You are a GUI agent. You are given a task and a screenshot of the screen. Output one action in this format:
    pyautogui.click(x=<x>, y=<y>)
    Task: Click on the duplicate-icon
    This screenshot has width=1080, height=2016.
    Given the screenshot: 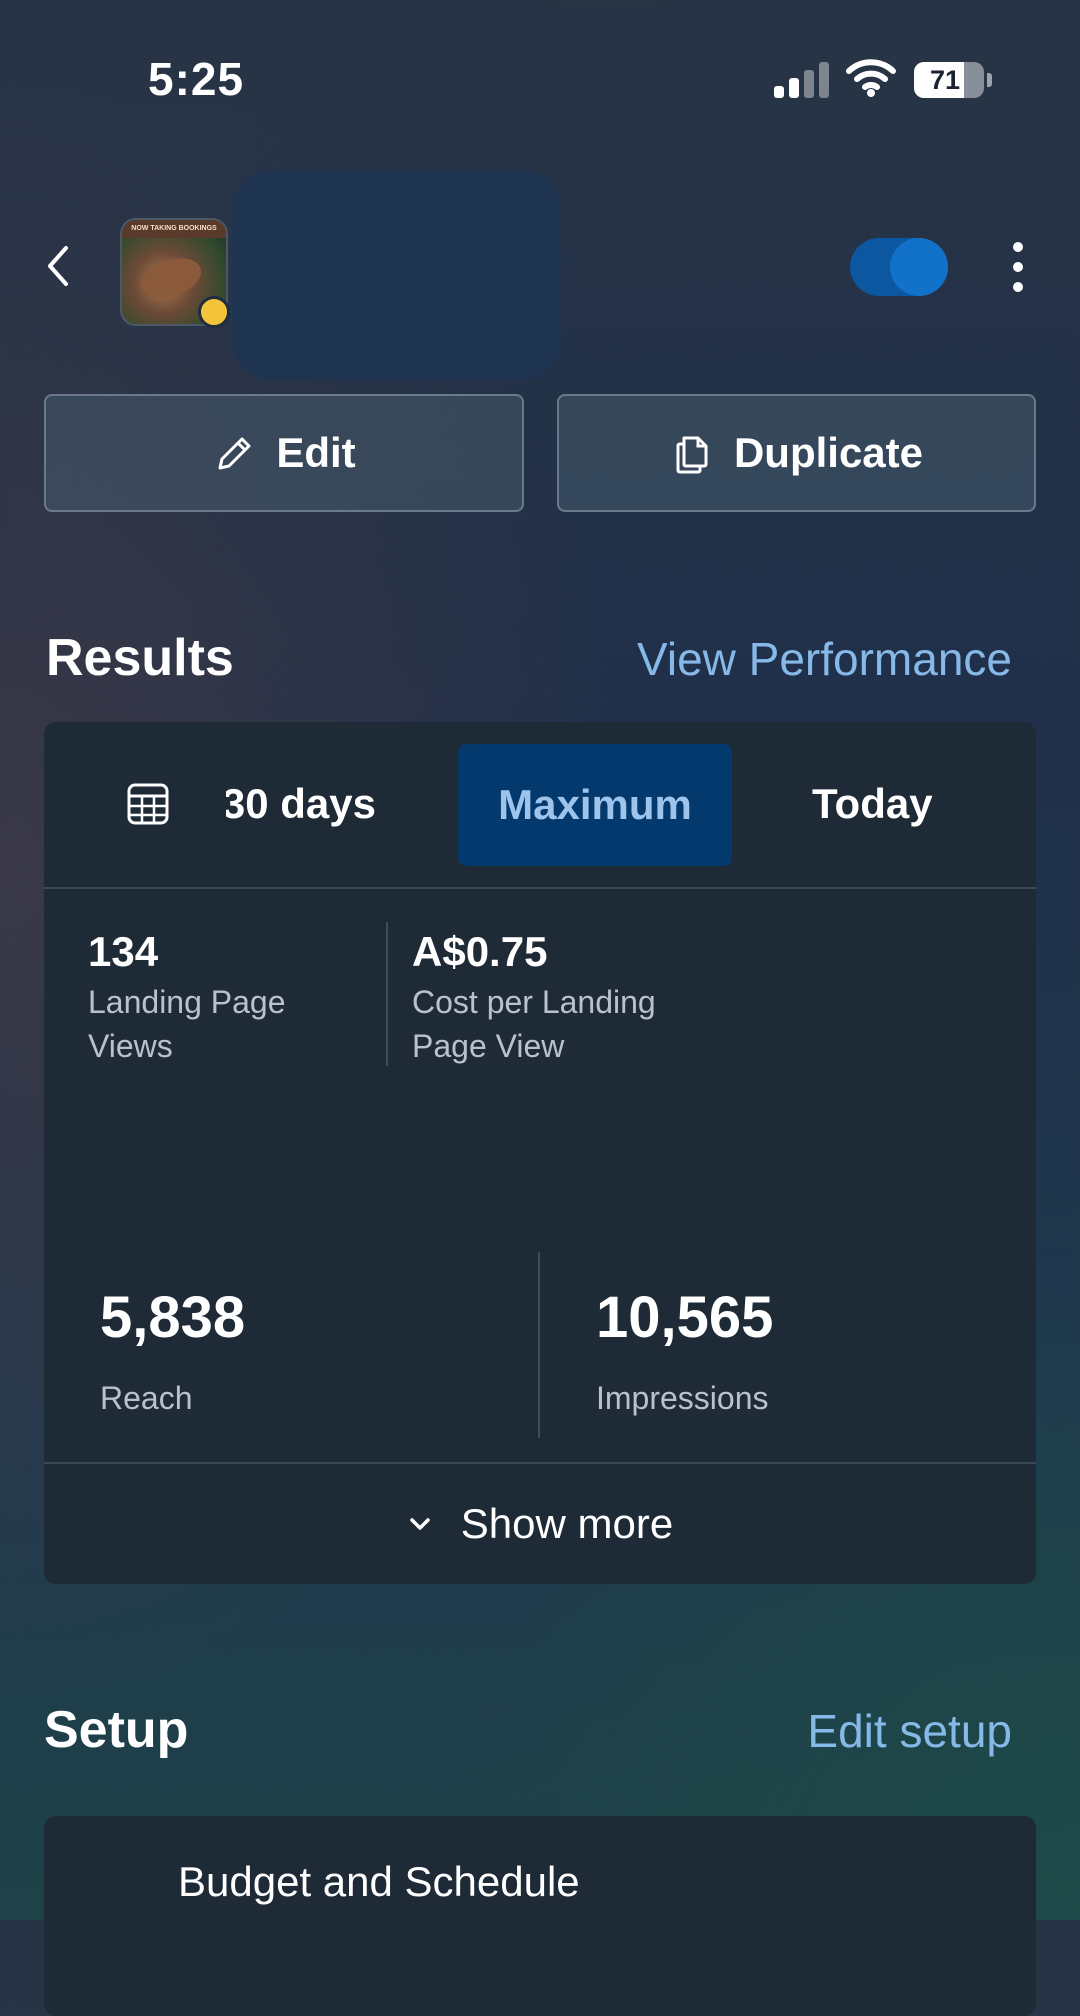 What is the action you would take?
    pyautogui.click(x=692, y=455)
    